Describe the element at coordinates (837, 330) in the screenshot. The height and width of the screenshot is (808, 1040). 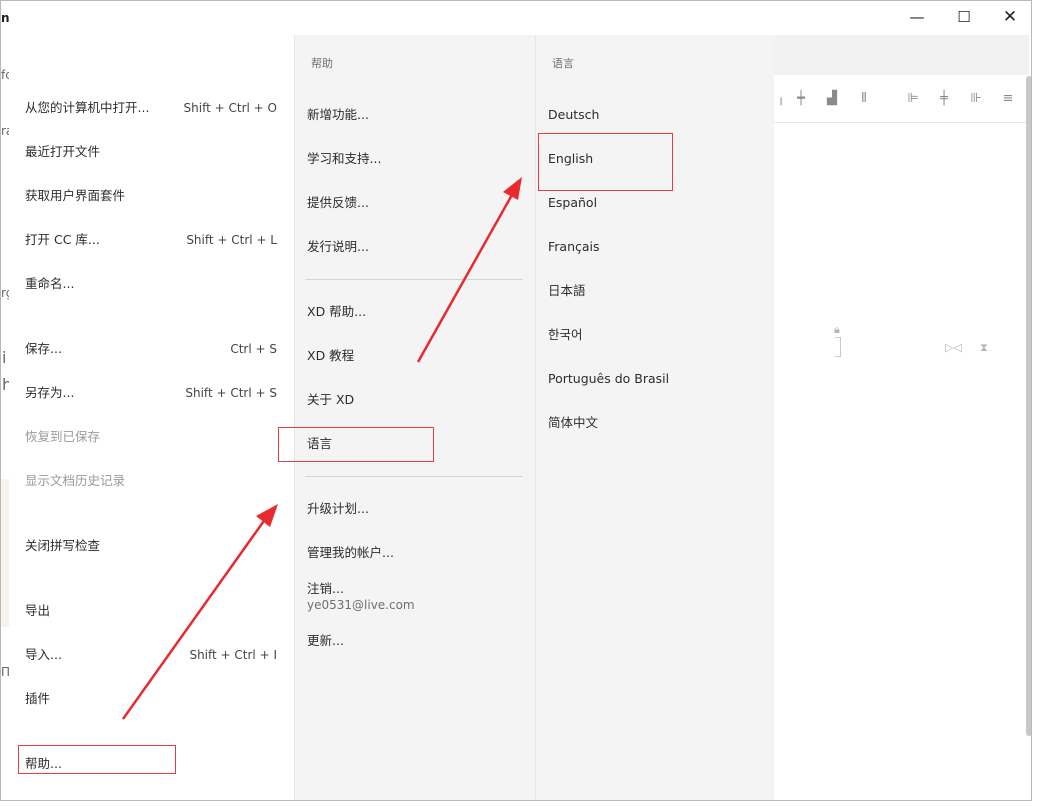
I see `lock-icon: 🔒︎` at that location.